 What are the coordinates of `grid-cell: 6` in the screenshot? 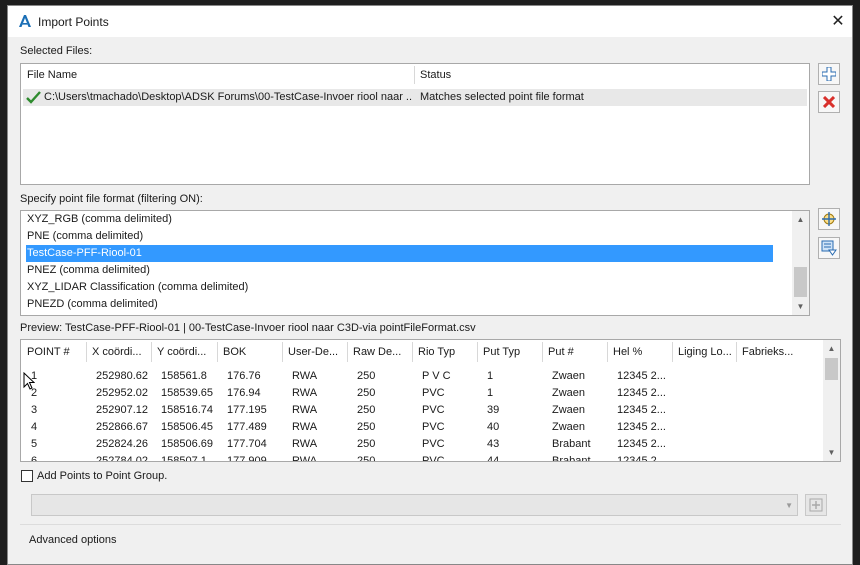 It's located at (34, 458).